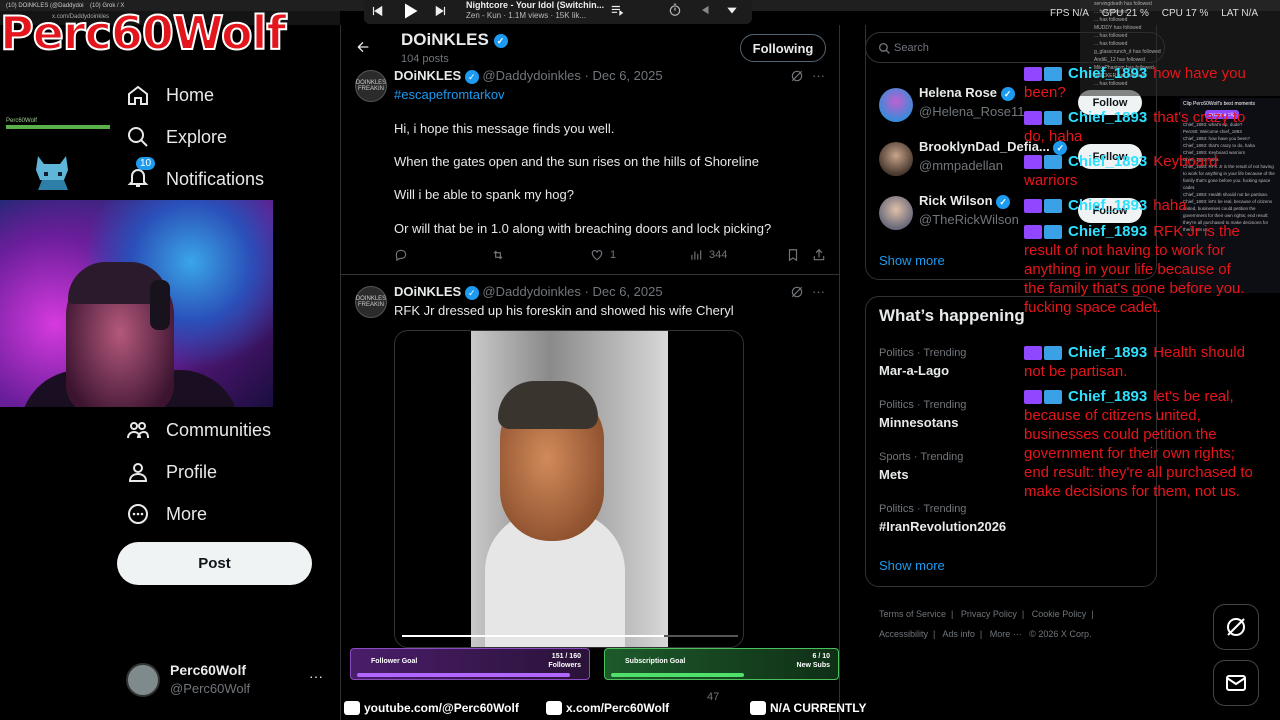 This screenshot has height=720, width=1280. I want to click on nav-more: More, so click(166, 514).